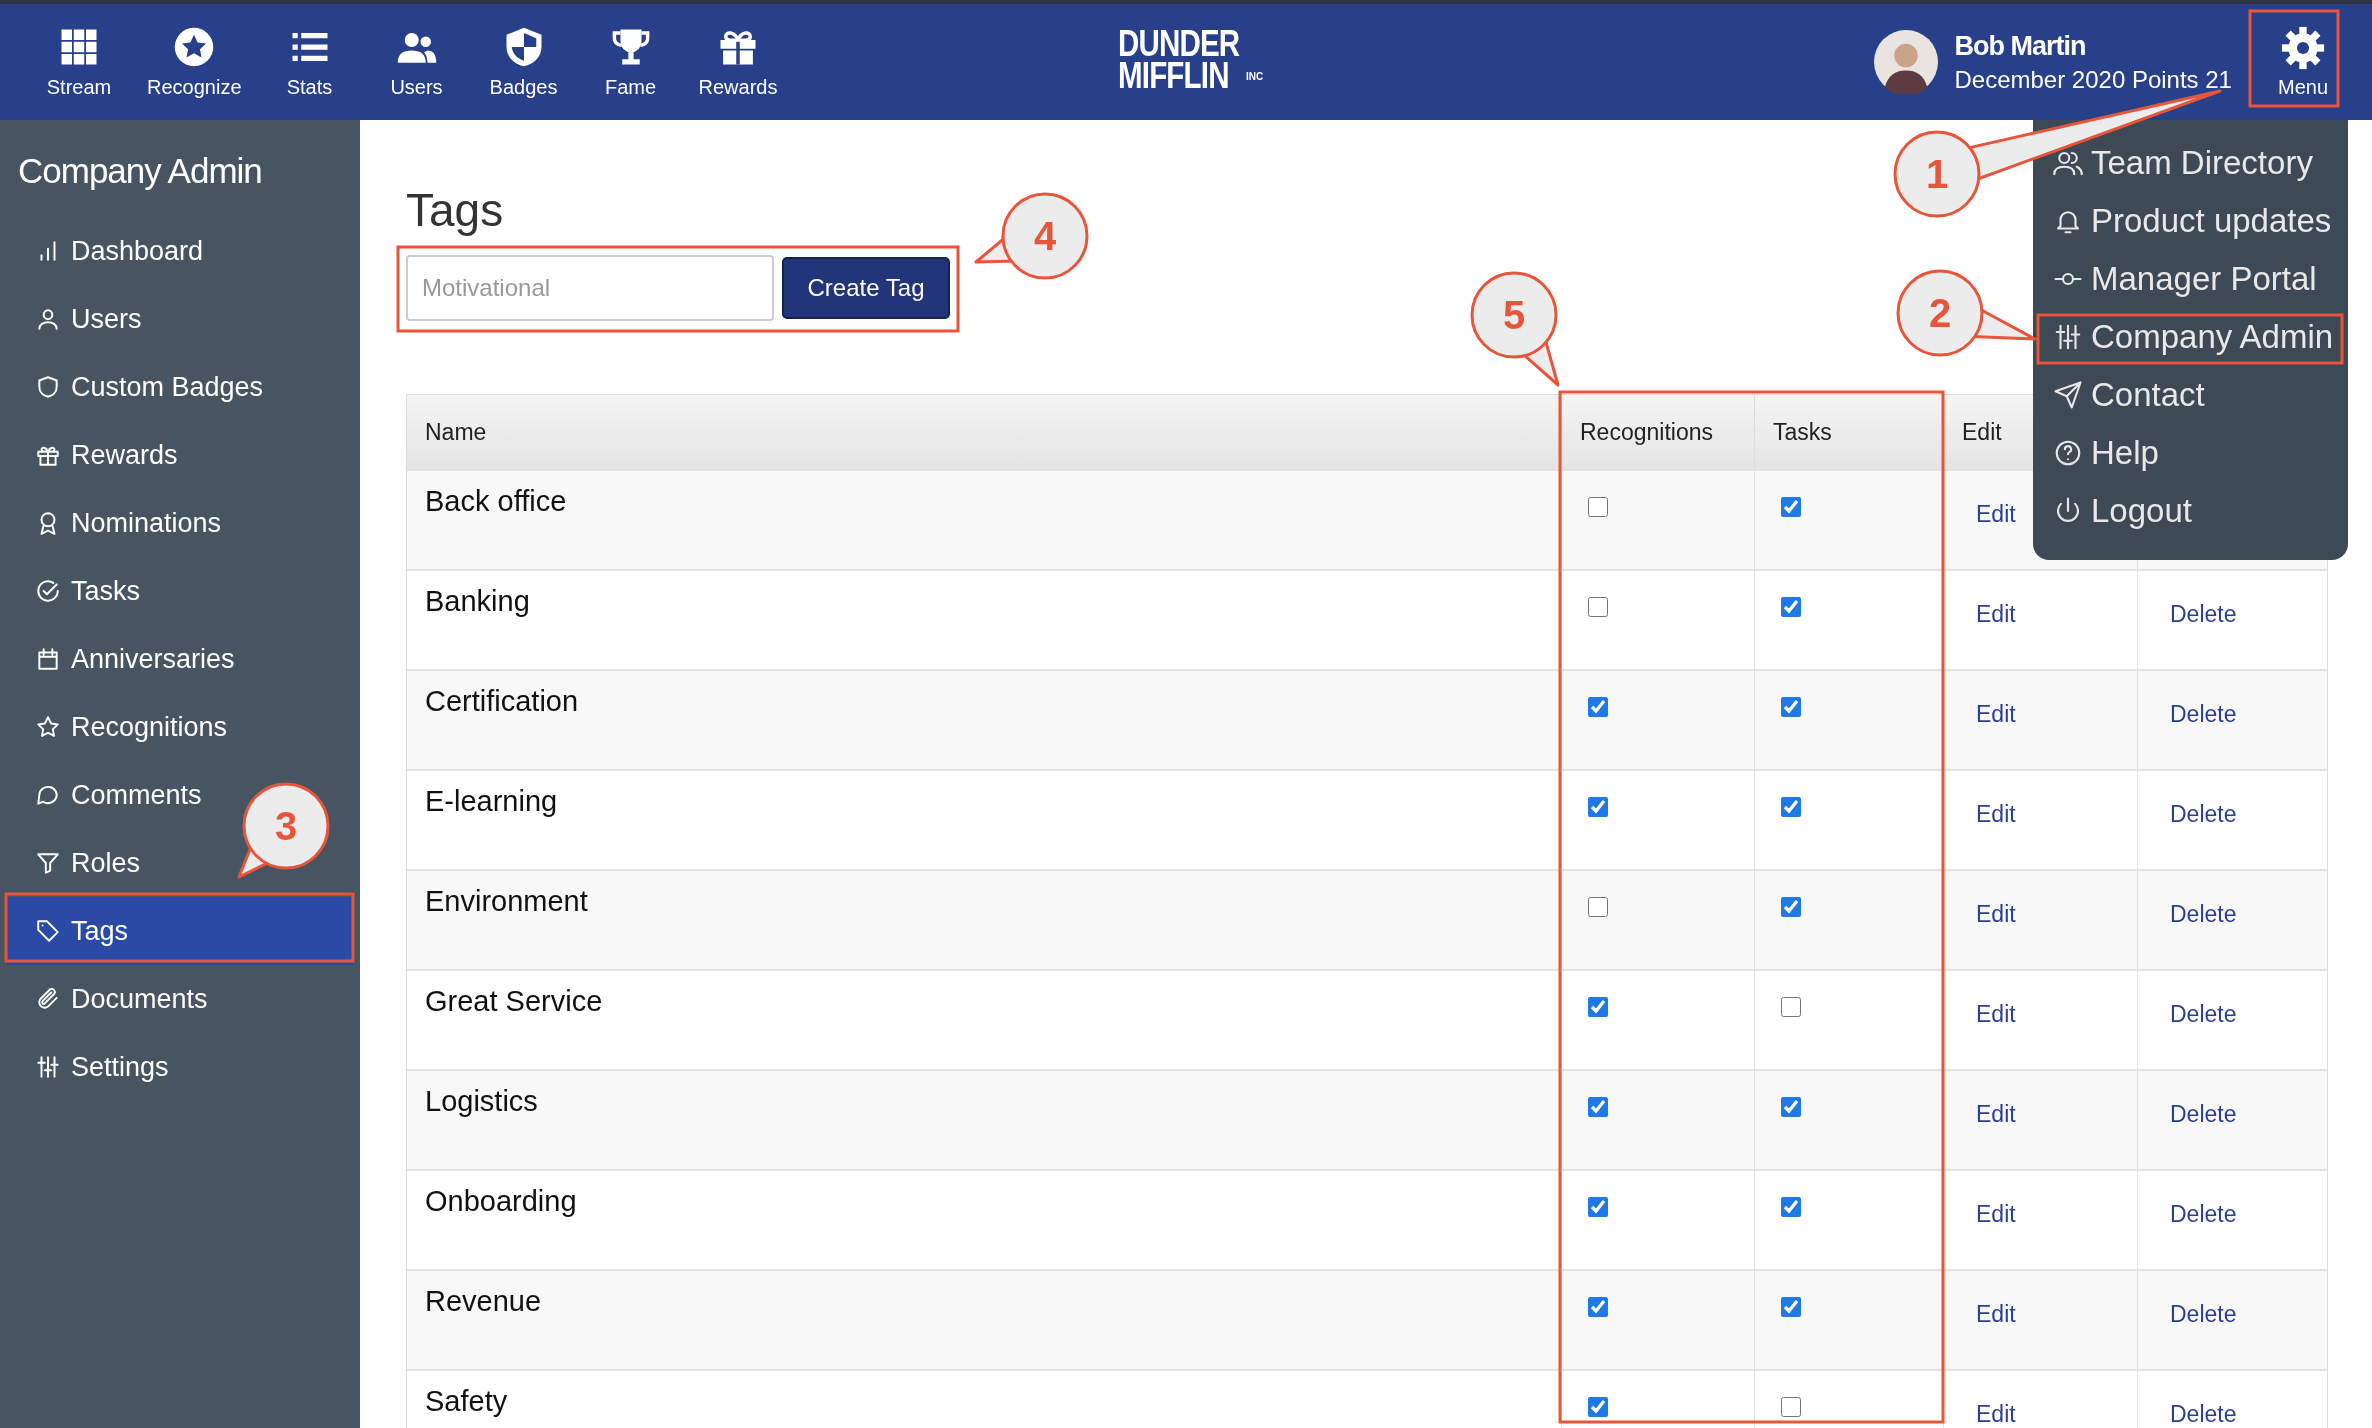 The height and width of the screenshot is (1428, 2372). What do you see at coordinates (109, 795) in the screenshot?
I see `sidebar-item: Comments` at bounding box center [109, 795].